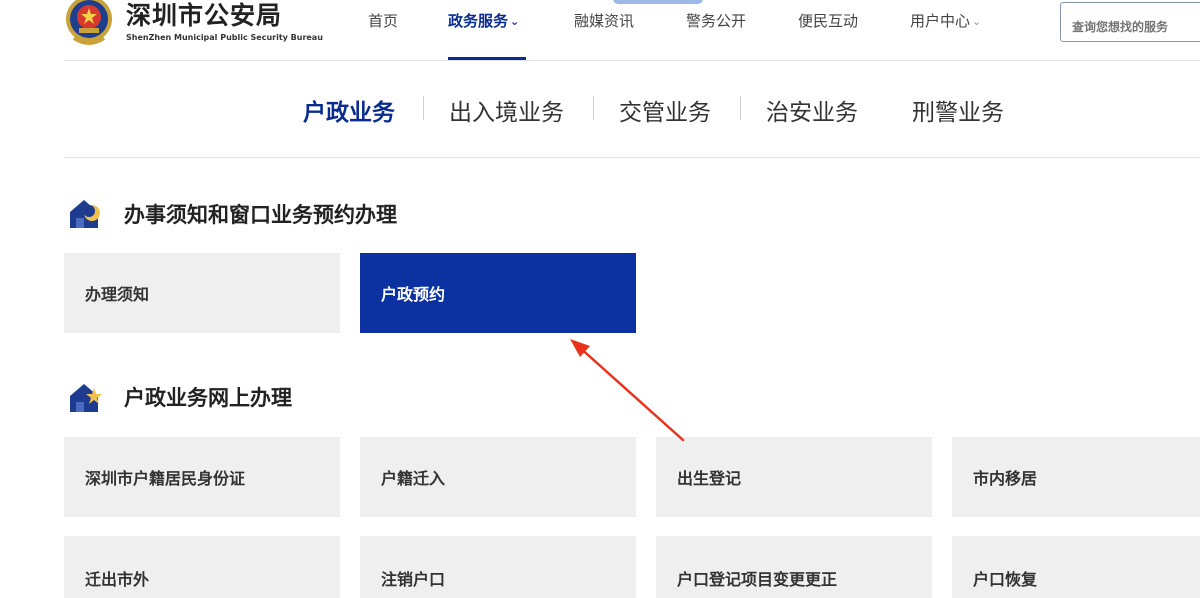 The width and height of the screenshot is (1200, 598). What do you see at coordinates (627, 390) in the screenshot?
I see `annotation-arrow-icon` at bounding box center [627, 390].